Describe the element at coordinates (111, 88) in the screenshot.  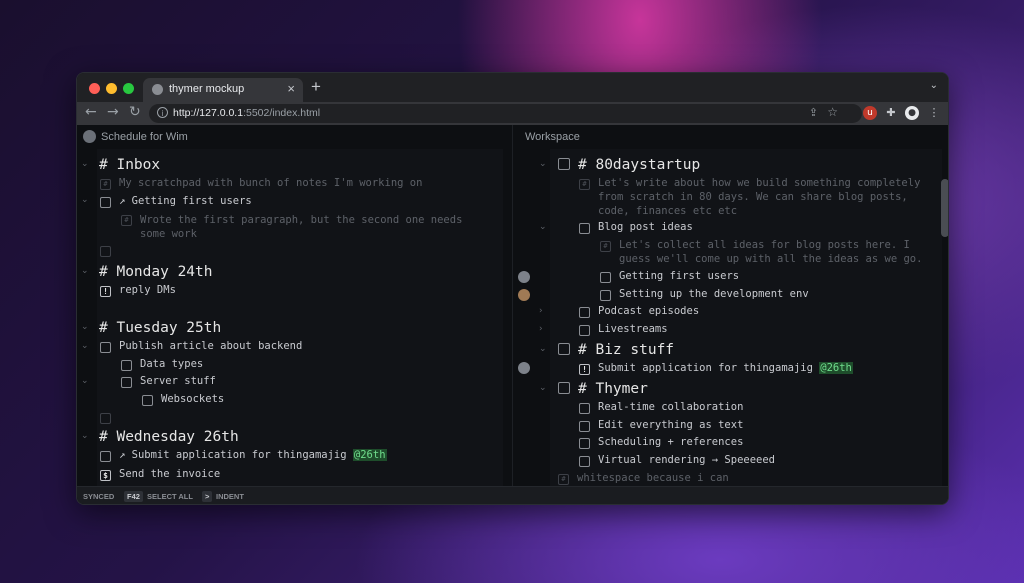
I see `minimize-window-button` at that location.